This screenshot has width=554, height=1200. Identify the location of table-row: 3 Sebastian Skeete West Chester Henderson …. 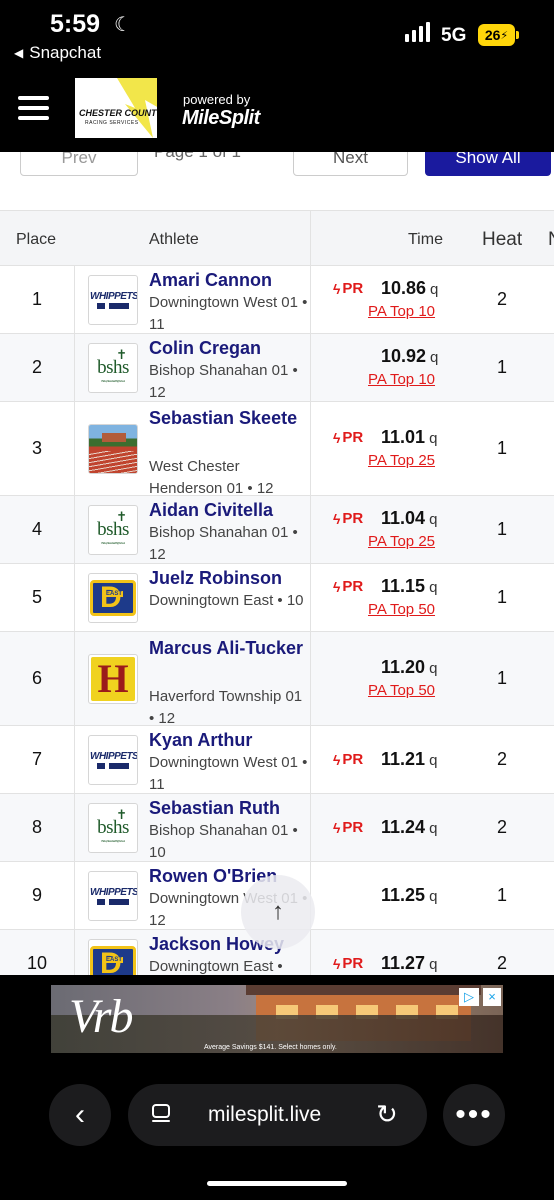
(277, 449).